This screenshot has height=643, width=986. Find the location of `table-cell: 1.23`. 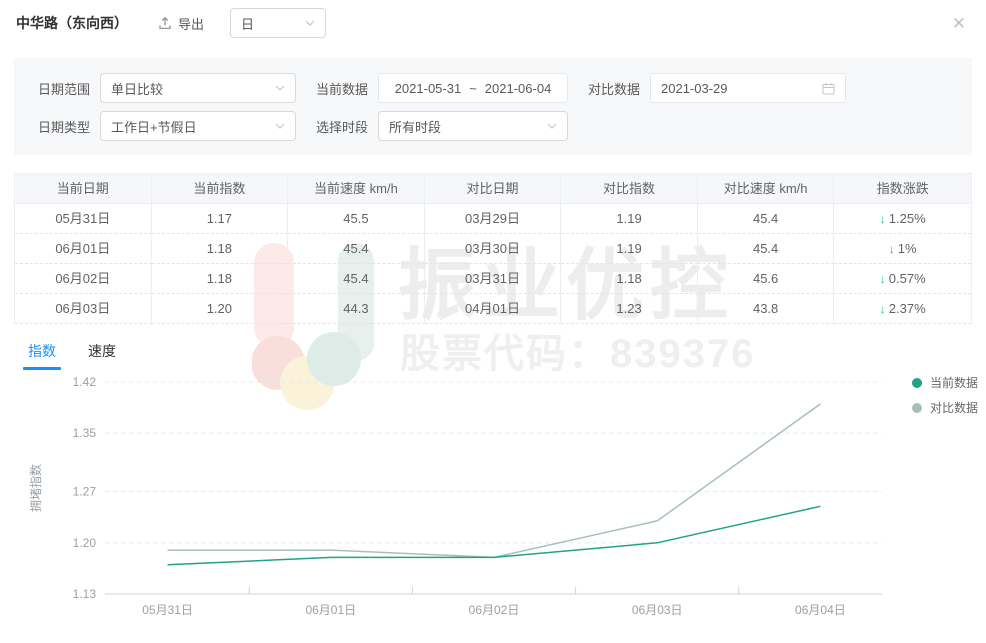

table-cell: 1.23 is located at coordinates (629, 309).